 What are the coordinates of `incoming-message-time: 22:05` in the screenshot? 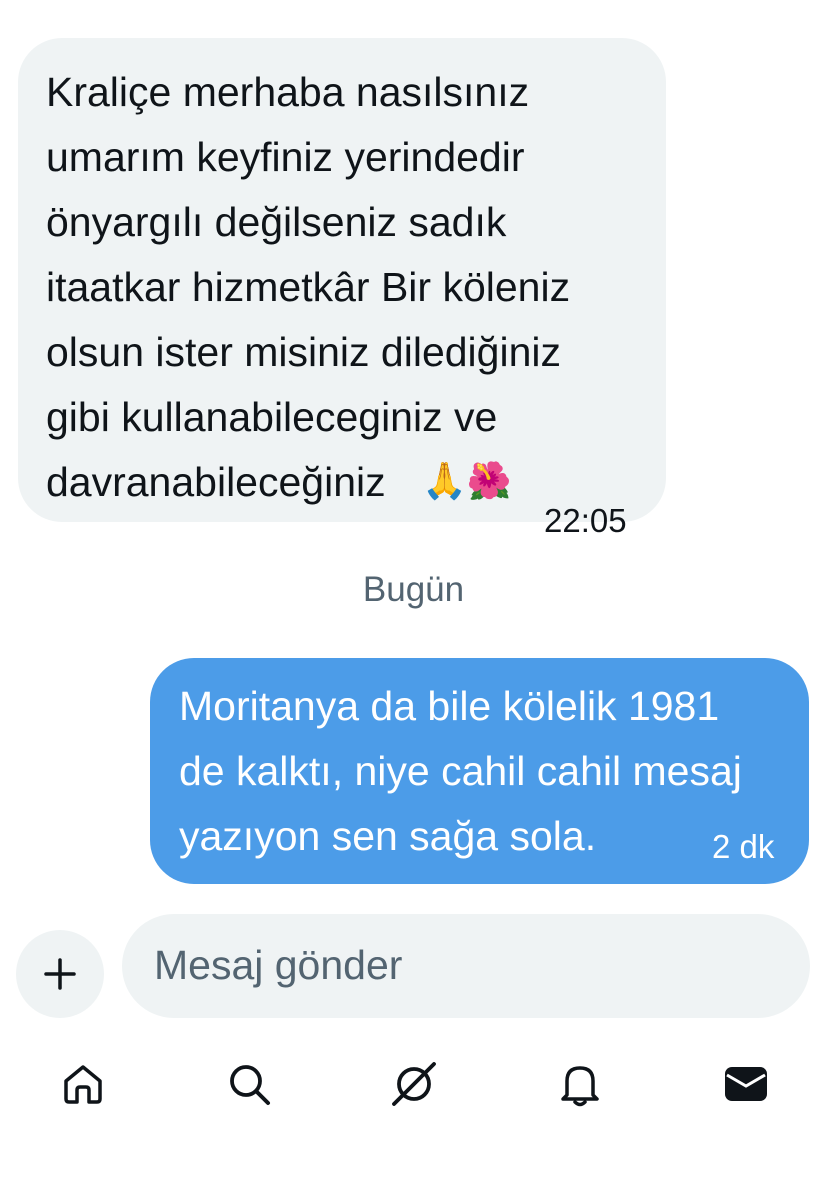 It's located at (585, 520).